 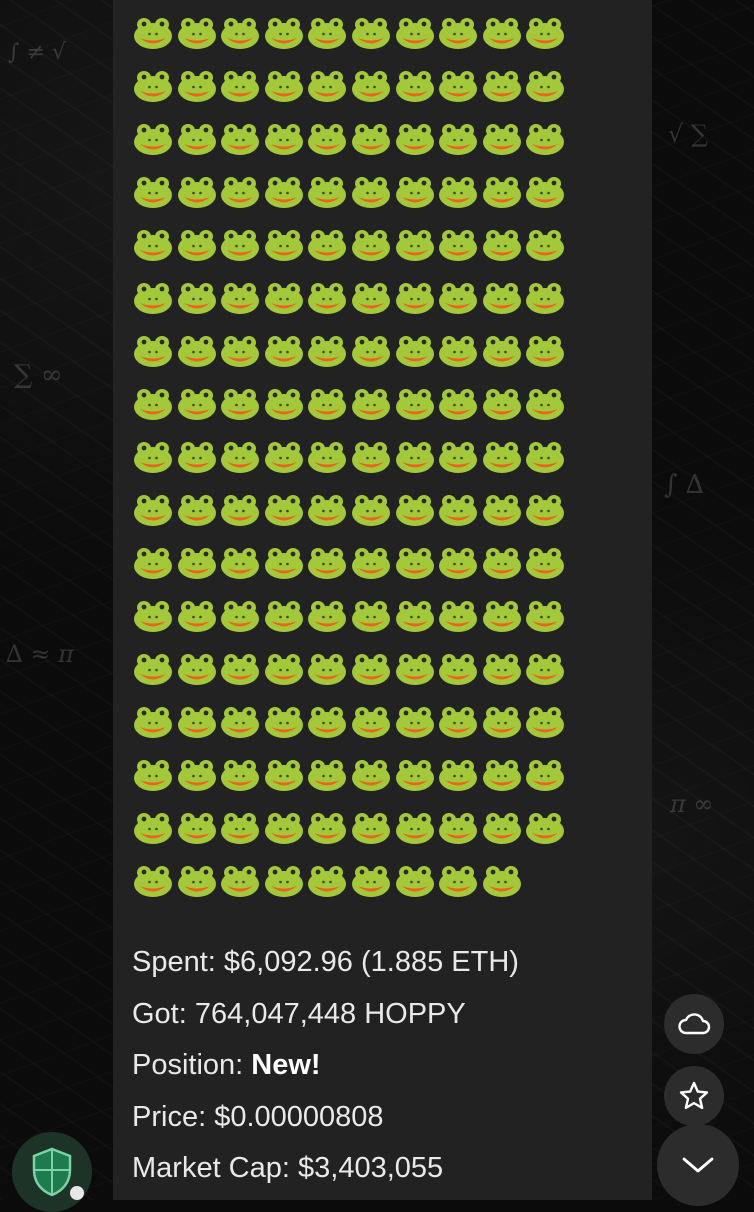 I want to click on wallpaper-doodle: ∫ ∆, so click(x=684, y=485).